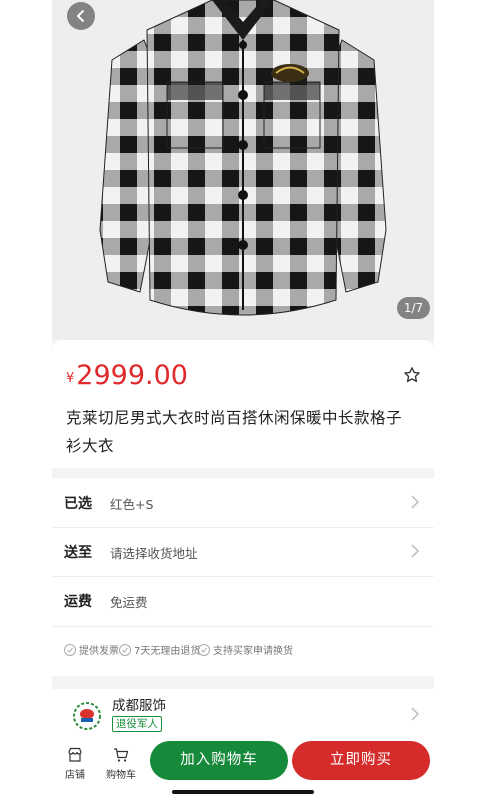 The image size is (480, 800). Describe the element at coordinates (243, 503) in the screenshot. I see `spec-row-selected: 已选 红色+S` at that location.